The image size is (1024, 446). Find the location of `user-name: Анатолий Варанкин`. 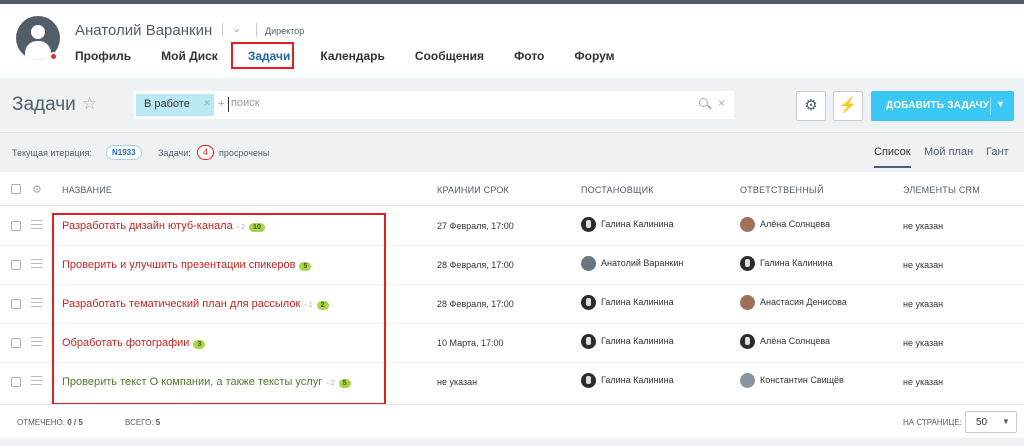

user-name: Анатолий Варанкин is located at coordinates (143, 30).